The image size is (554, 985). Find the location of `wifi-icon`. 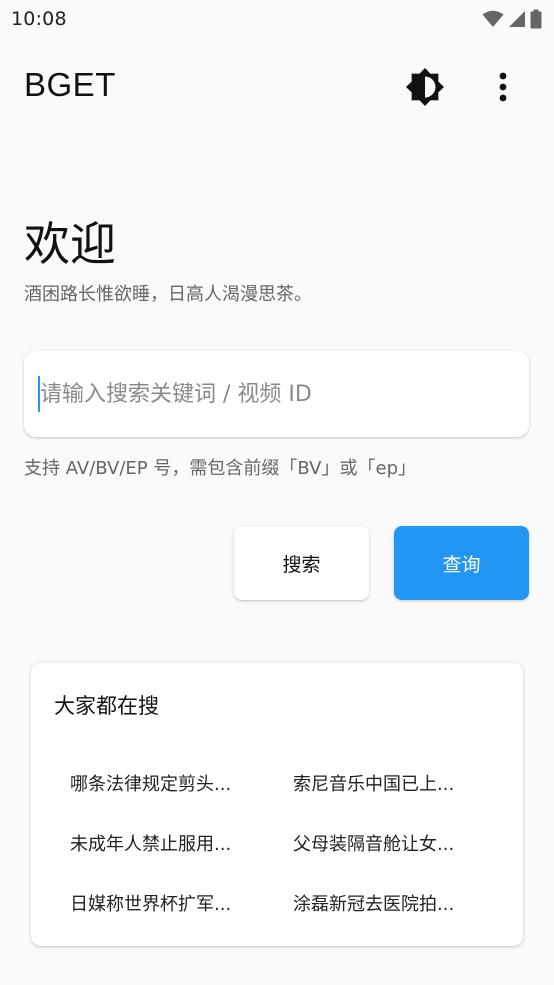

wifi-icon is located at coordinates (493, 18).